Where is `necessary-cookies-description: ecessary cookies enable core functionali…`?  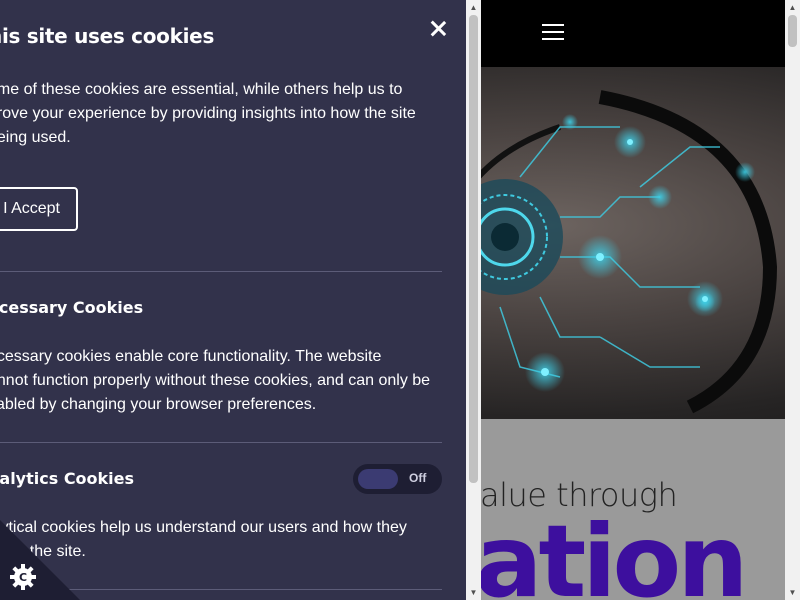
necessary-cookies-description: ecessary cookies enable core functionali… is located at coordinates (215, 380).